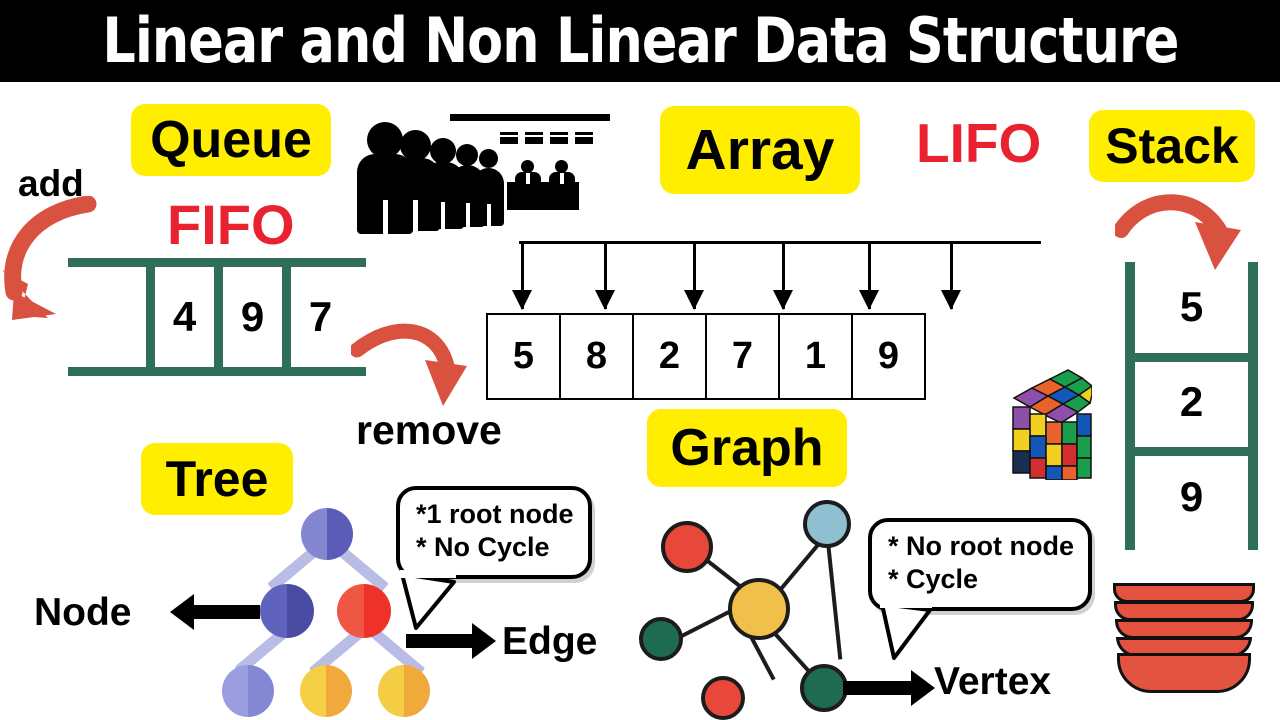  I want to click on badge-array-label: Array, so click(760, 149).